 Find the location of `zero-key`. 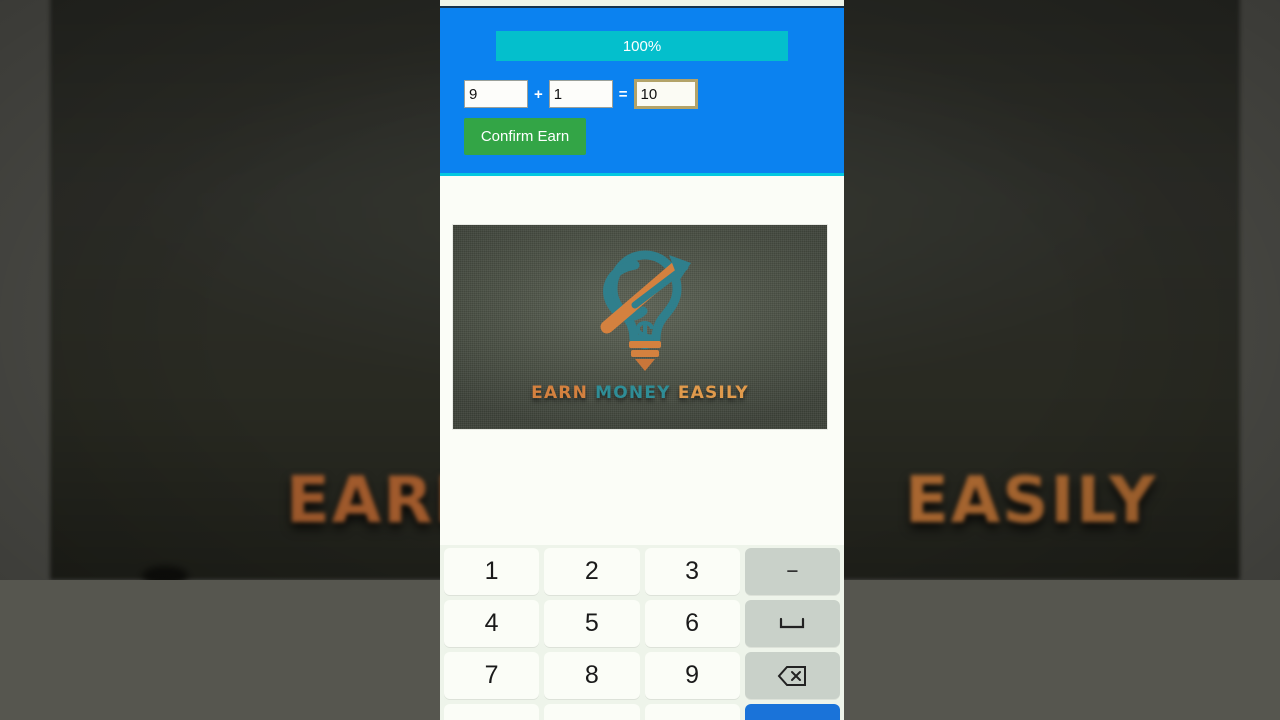

zero-key is located at coordinates (592, 712).